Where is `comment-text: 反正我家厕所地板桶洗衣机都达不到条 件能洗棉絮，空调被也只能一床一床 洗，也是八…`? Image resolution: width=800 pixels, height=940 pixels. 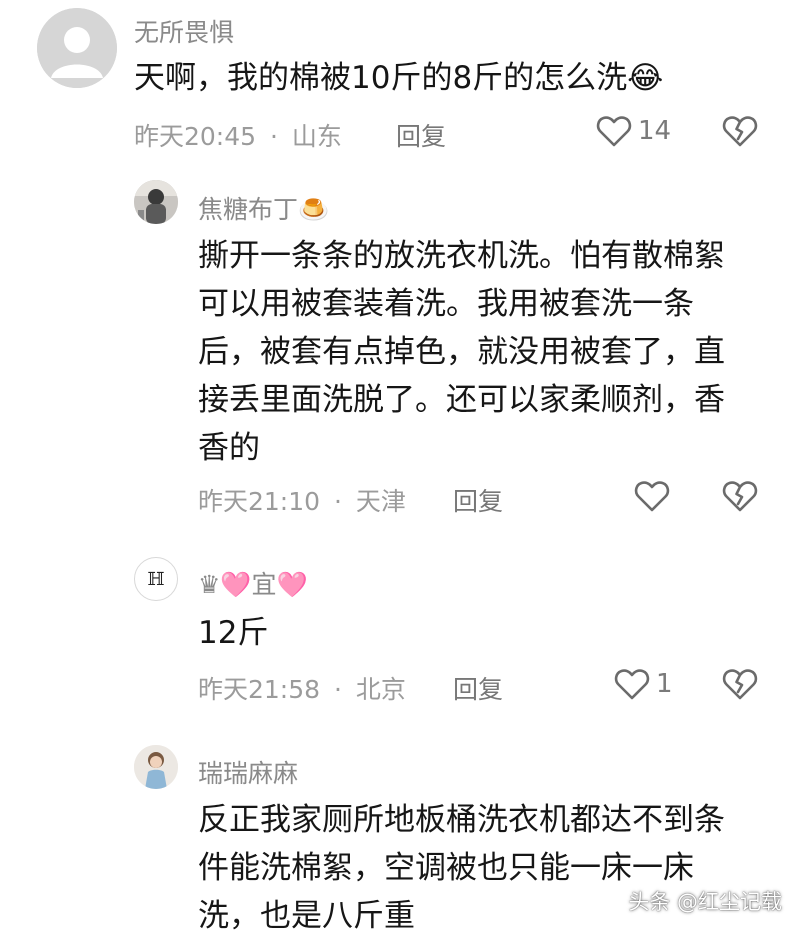 comment-text: 反正我家厕所地板桶洗衣机都达不到条 件能洗棉絮，空调被也只能一床一床 洗，也是八… is located at coordinates (461, 868).